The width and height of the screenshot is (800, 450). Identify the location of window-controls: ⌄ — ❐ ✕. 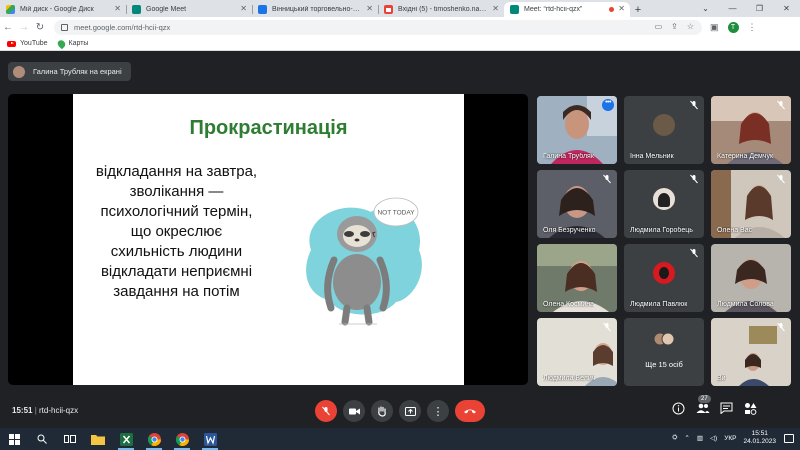
(746, 8).